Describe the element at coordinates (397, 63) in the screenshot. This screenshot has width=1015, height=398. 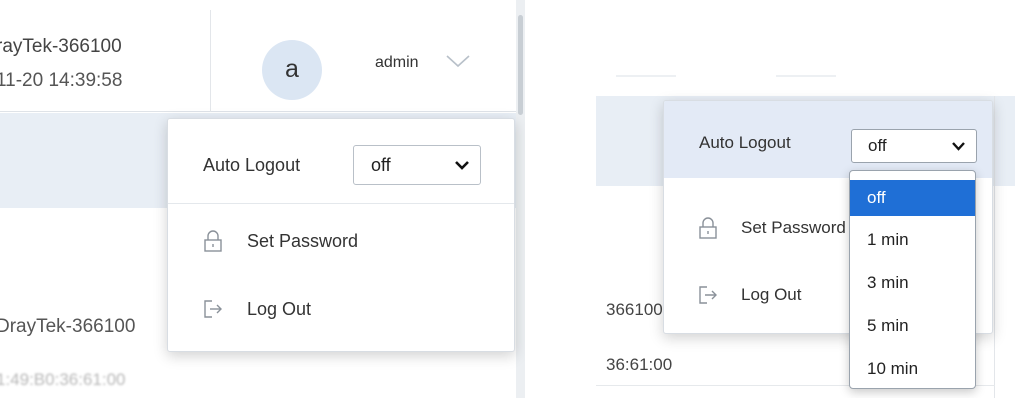
I see `username: admin` at that location.